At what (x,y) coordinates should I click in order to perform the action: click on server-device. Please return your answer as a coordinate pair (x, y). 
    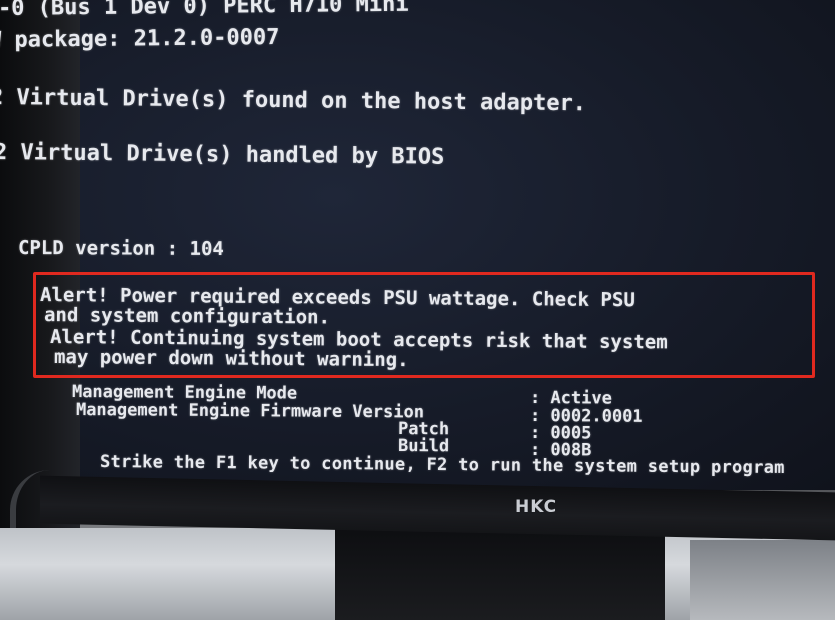
    Looking at the image, I should click on (762, 580).